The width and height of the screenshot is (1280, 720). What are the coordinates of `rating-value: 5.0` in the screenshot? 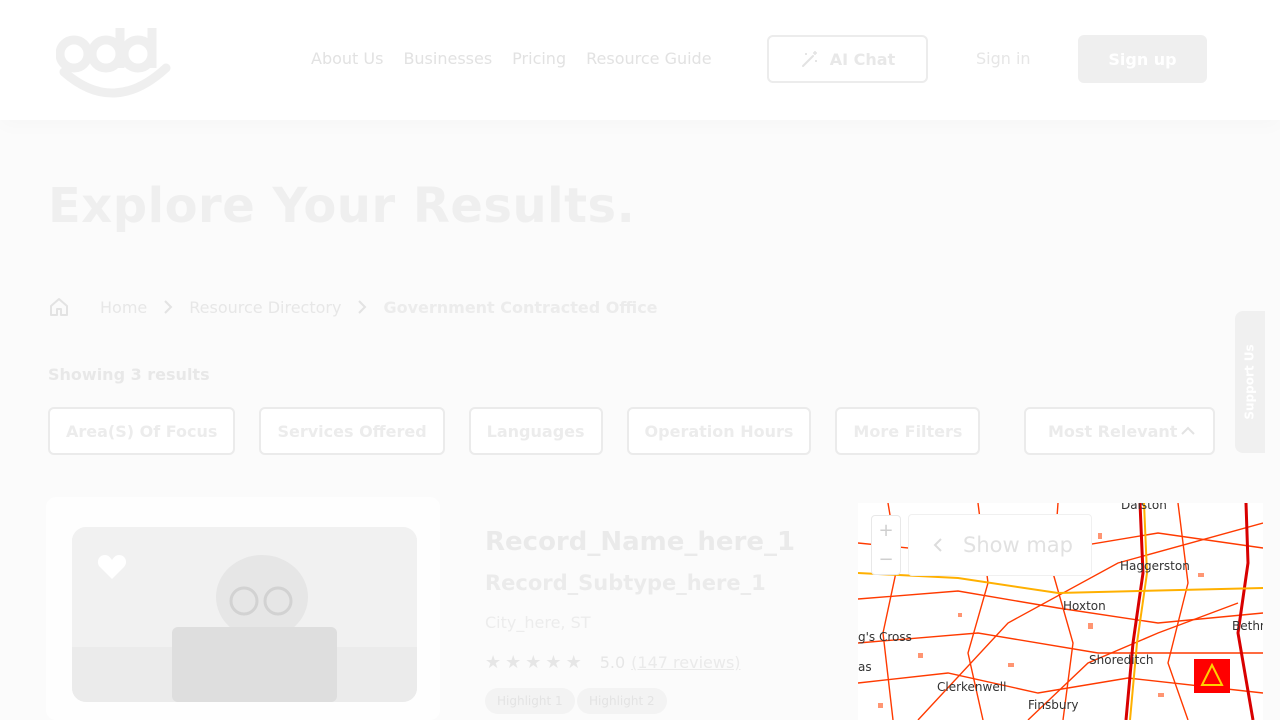 It's located at (612, 662).